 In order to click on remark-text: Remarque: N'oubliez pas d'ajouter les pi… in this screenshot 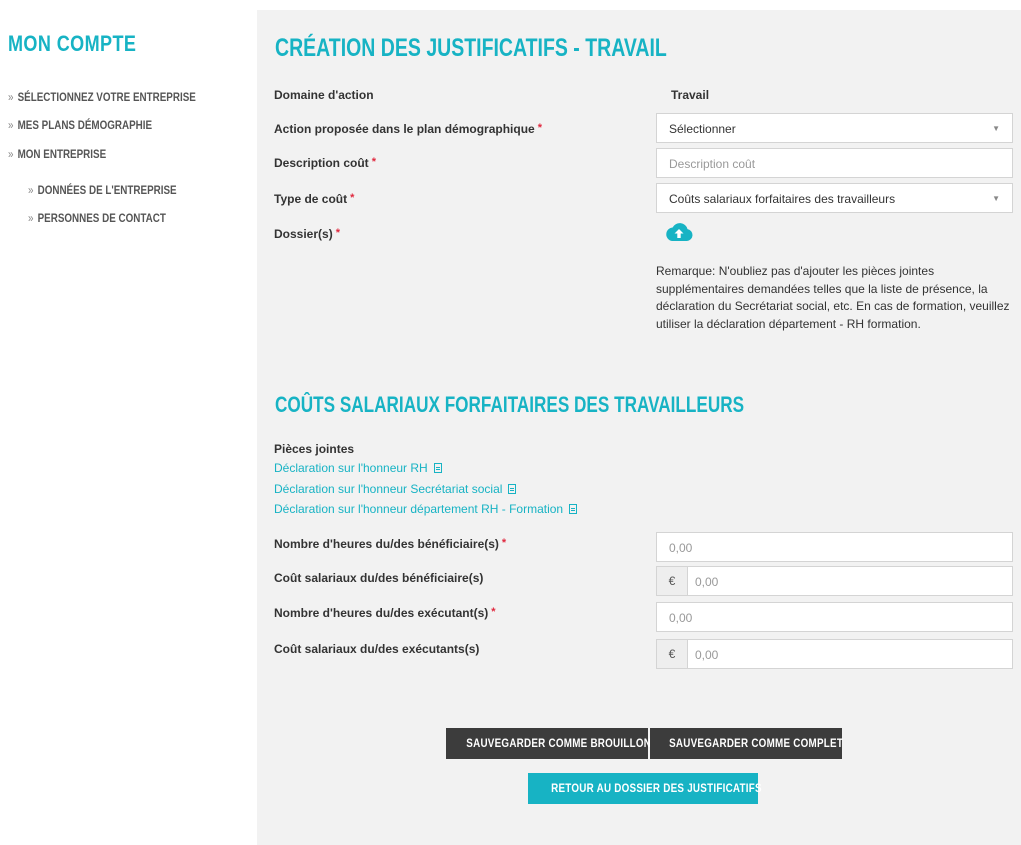, I will do `click(833, 297)`.